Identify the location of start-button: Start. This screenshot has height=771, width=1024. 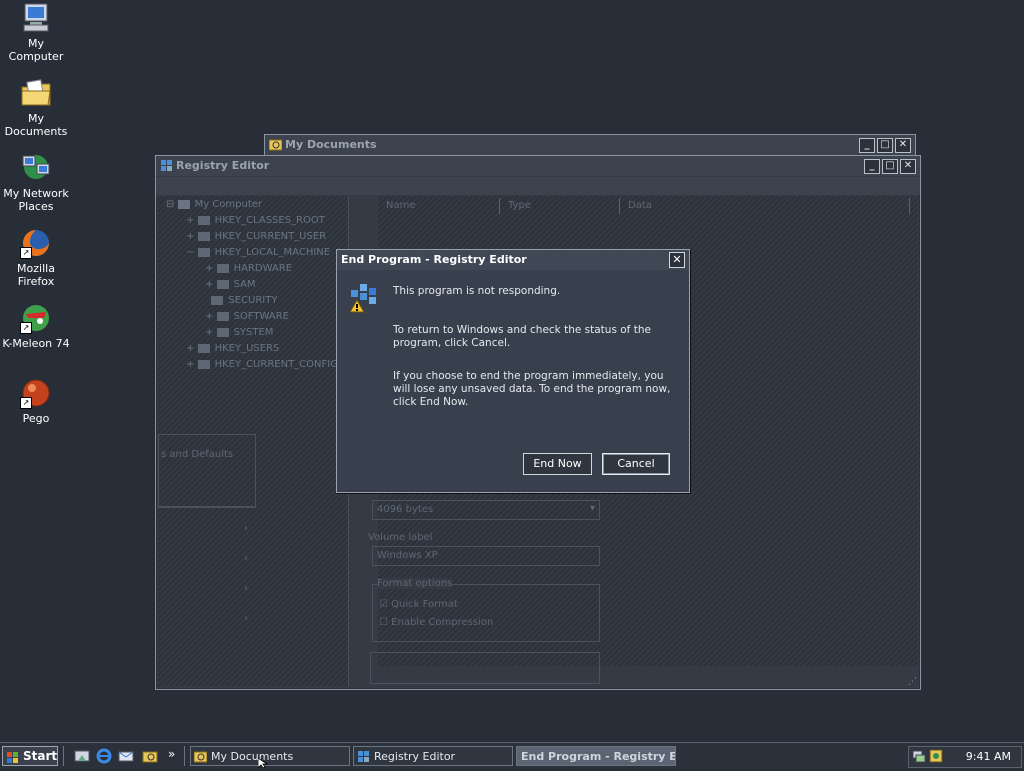
(30, 756).